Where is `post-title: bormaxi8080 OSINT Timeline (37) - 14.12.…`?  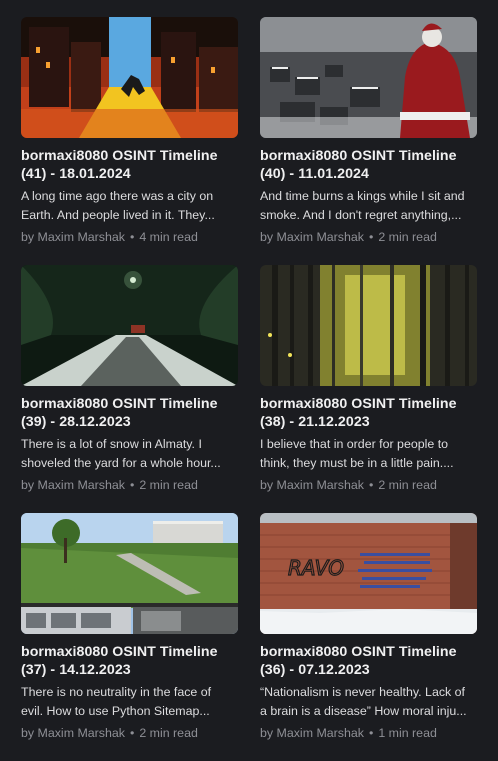
post-title: bormaxi8080 OSINT Timeline (37) - 14.12.… is located at coordinates (129, 661).